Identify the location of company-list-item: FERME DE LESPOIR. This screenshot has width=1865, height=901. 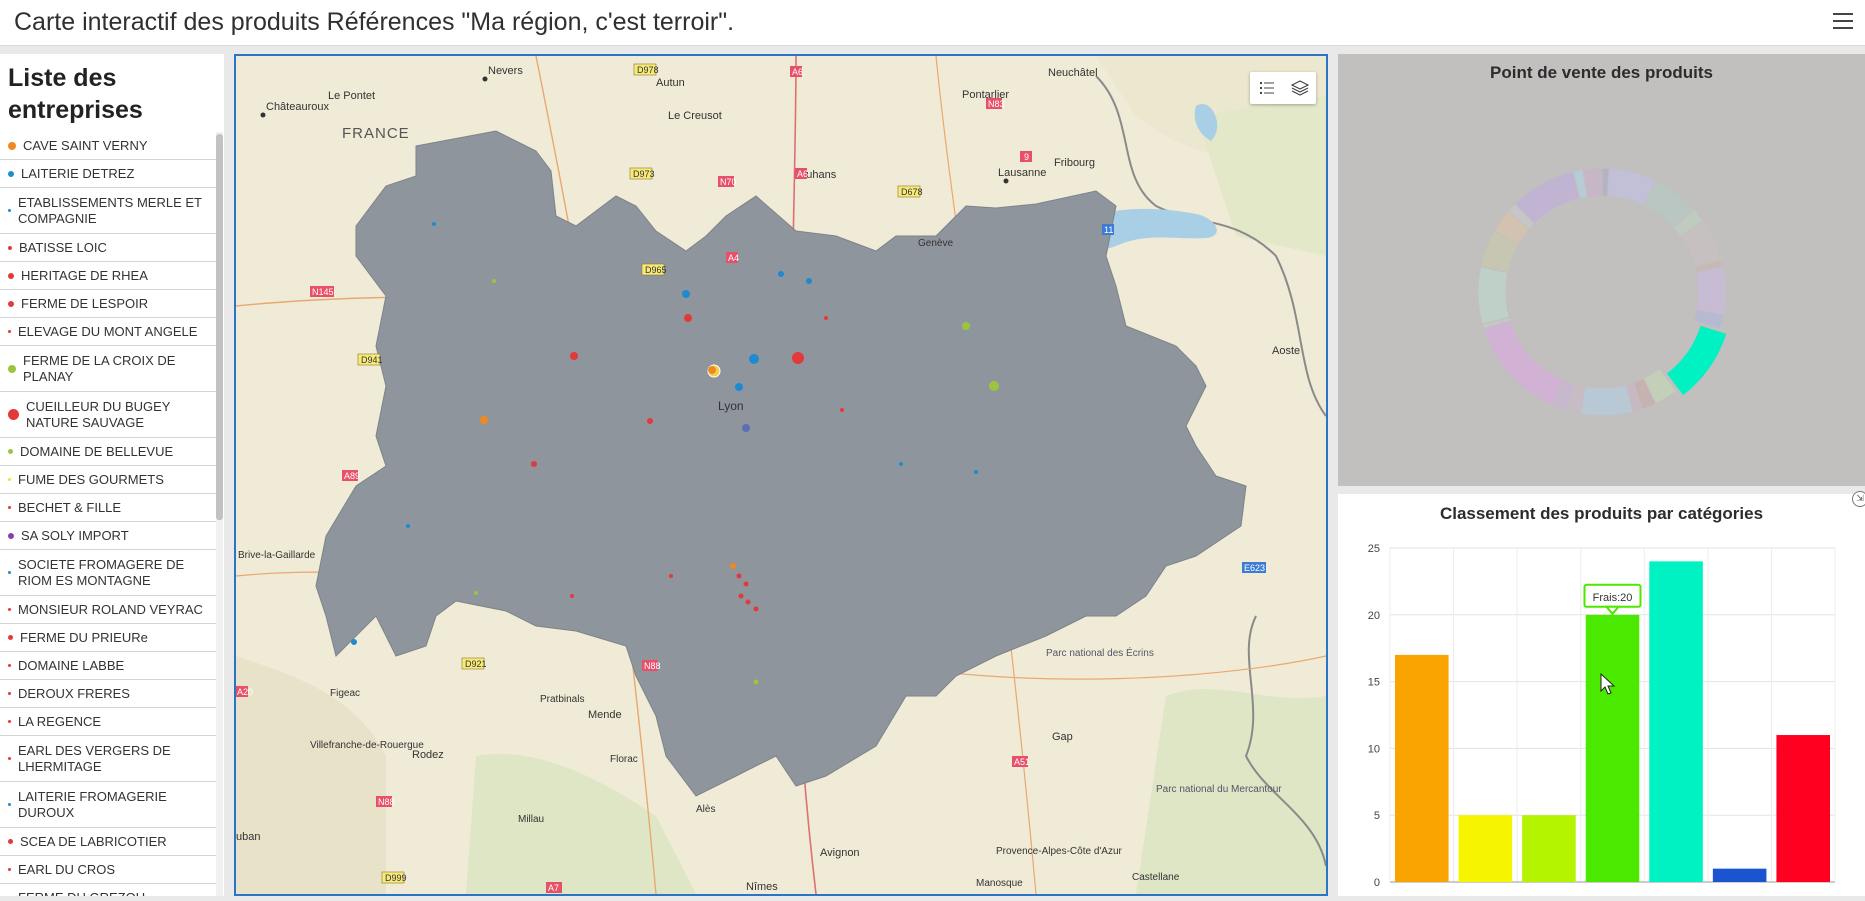
(109, 304).